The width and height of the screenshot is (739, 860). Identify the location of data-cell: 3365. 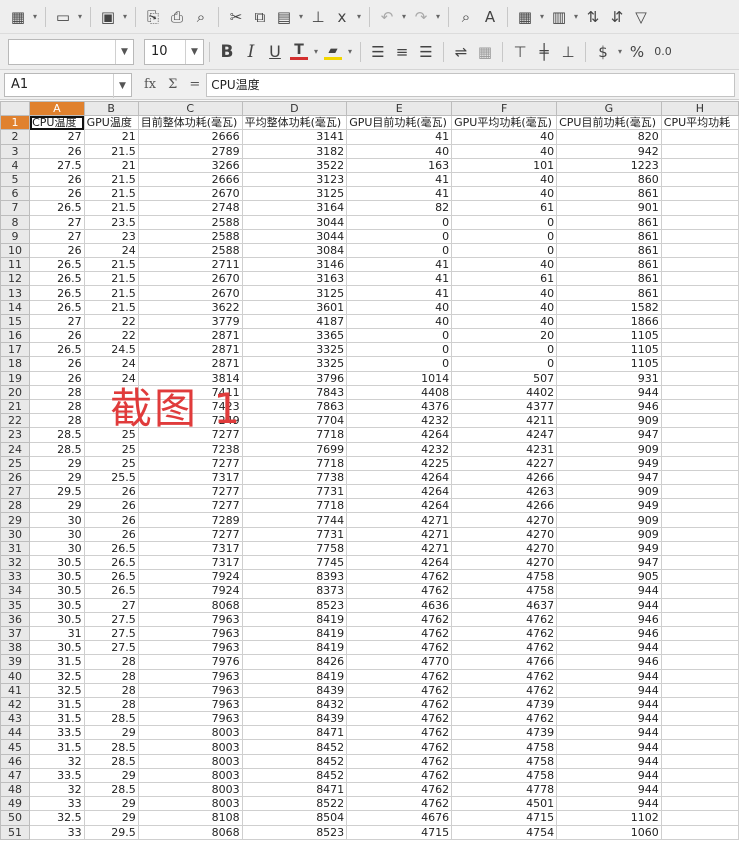
(294, 335).